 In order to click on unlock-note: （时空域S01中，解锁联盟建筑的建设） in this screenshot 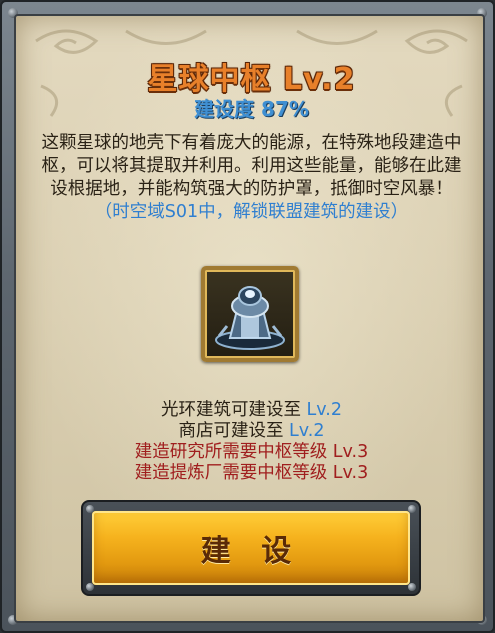, I will do `click(251, 212)`.